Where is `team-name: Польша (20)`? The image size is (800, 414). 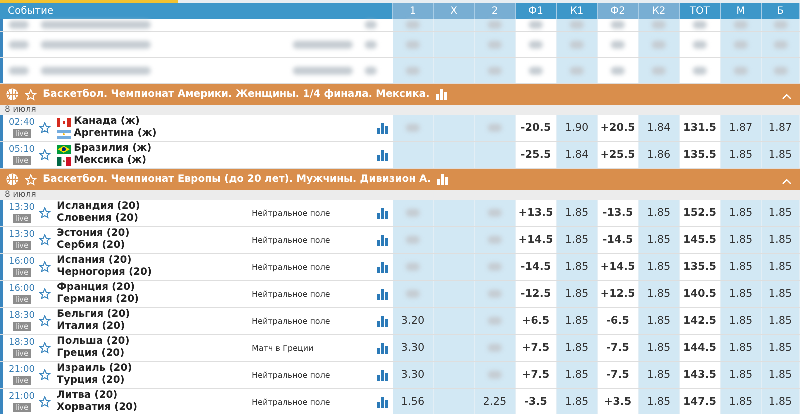
team-name: Польша (20) is located at coordinates (93, 342).